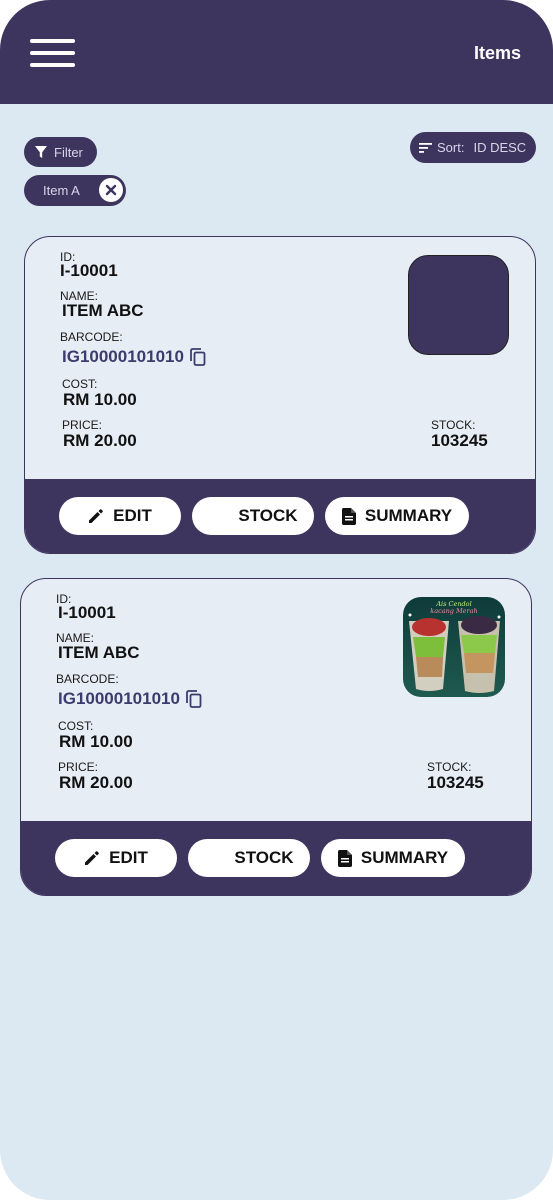 The height and width of the screenshot is (1200, 553). What do you see at coordinates (497, 53) in the screenshot?
I see `page-title: Items` at bounding box center [497, 53].